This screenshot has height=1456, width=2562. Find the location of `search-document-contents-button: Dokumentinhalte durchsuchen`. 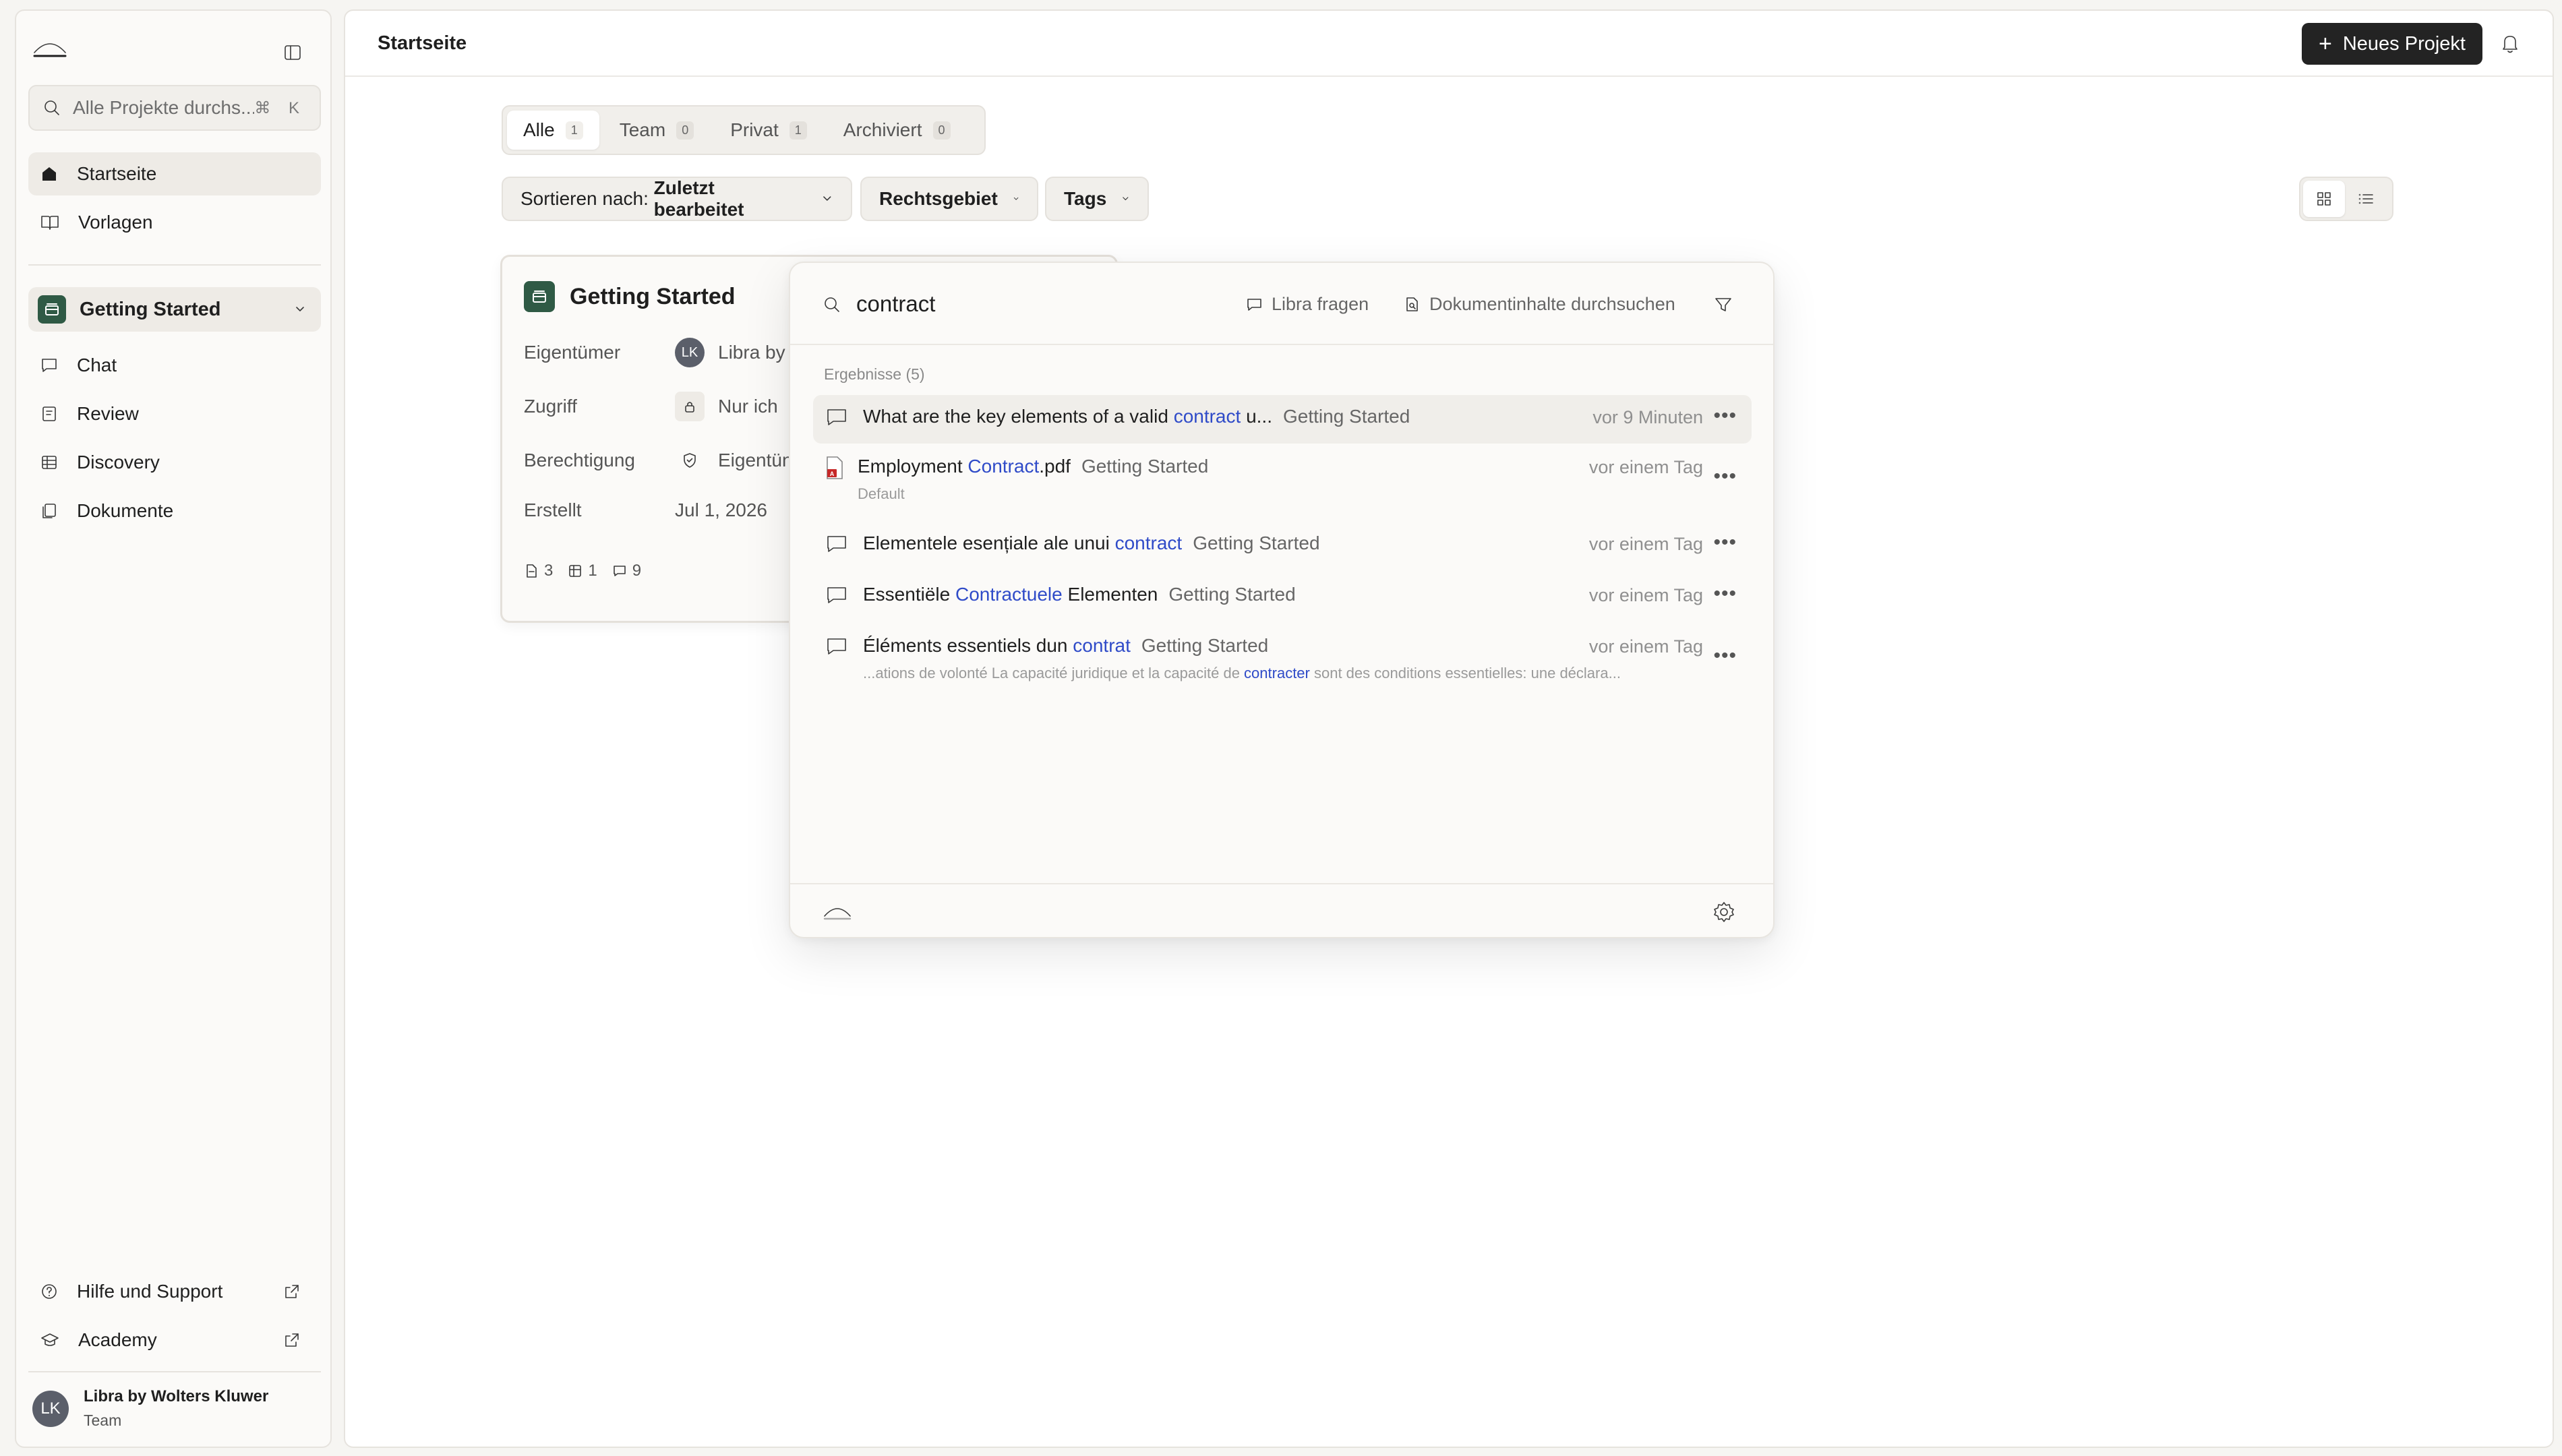

search-document-contents-button: Dokumentinhalte durchsuchen is located at coordinates (1540, 304).